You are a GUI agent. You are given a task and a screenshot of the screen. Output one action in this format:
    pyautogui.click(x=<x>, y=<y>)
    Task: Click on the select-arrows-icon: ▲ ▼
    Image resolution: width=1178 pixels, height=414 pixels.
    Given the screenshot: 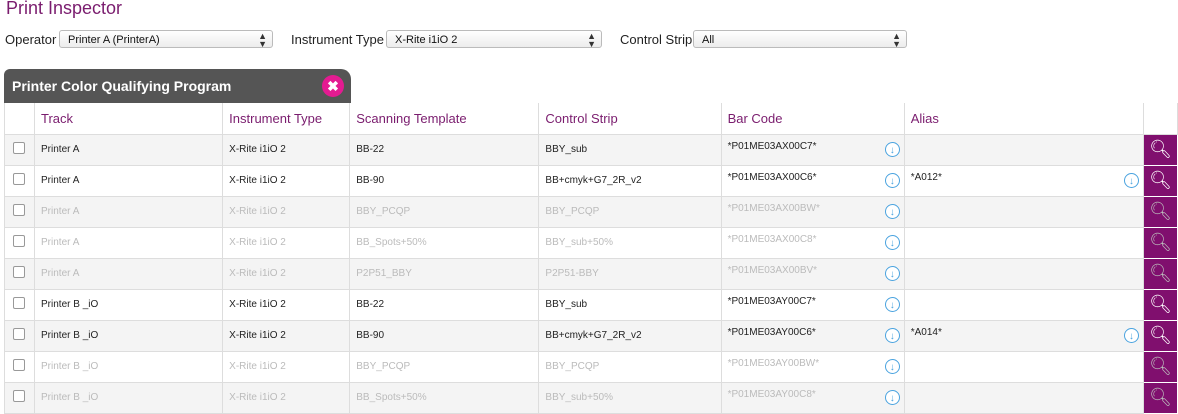 What is the action you would take?
    pyautogui.click(x=591, y=40)
    